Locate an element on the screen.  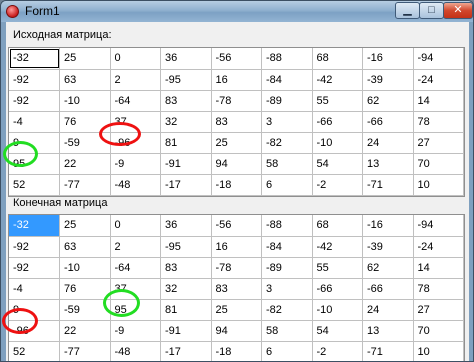
grid-cell: 3 is located at coordinates (287, 289).